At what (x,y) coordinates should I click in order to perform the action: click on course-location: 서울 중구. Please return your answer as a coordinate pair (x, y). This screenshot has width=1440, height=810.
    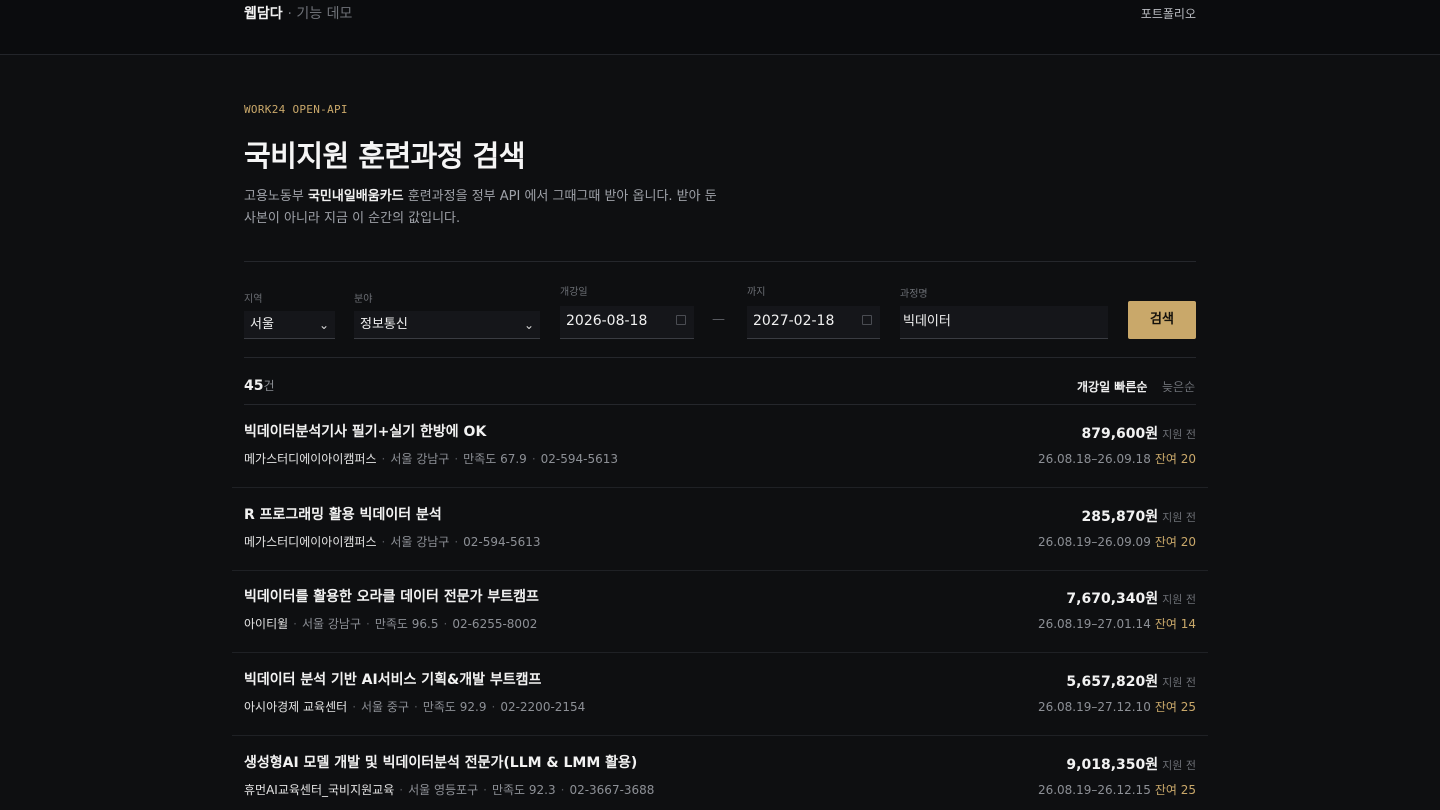
    Looking at the image, I should click on (385, 707).